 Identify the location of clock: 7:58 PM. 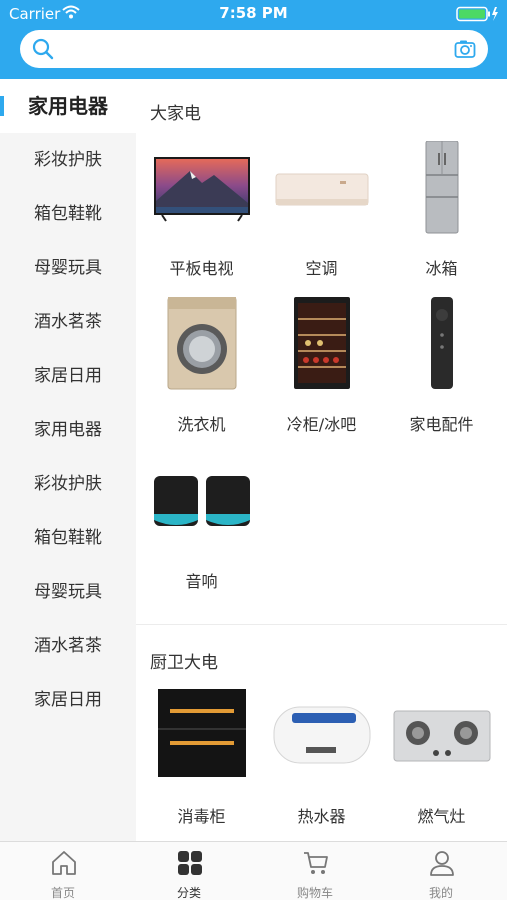
(253, 13).